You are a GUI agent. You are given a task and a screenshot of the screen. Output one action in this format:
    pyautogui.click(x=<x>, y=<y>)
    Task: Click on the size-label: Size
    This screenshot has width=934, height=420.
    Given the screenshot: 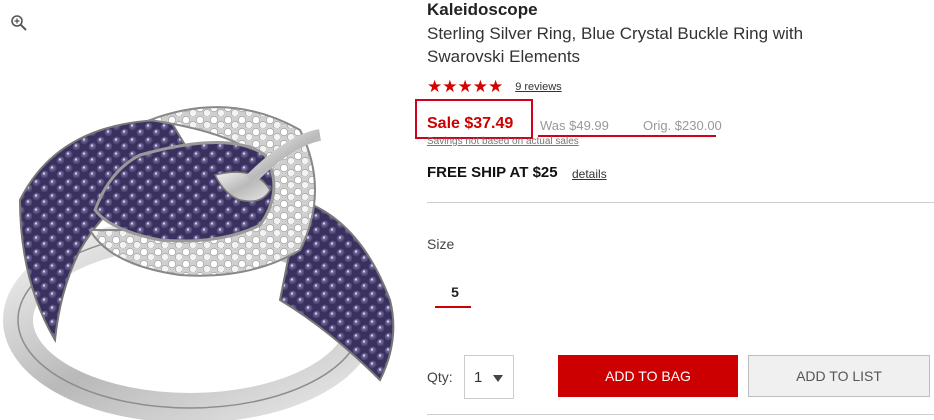 What is the action you would take?
    pyautogui.click(x=441, y=244)
    